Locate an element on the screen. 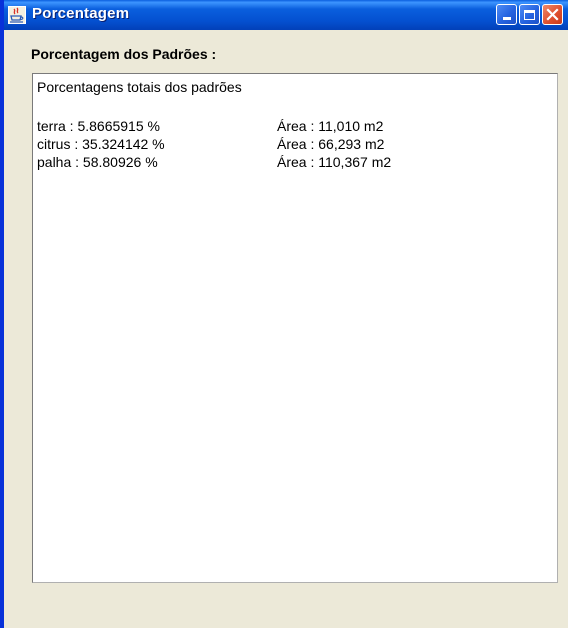  close-button is located at coordinates (552, 14).